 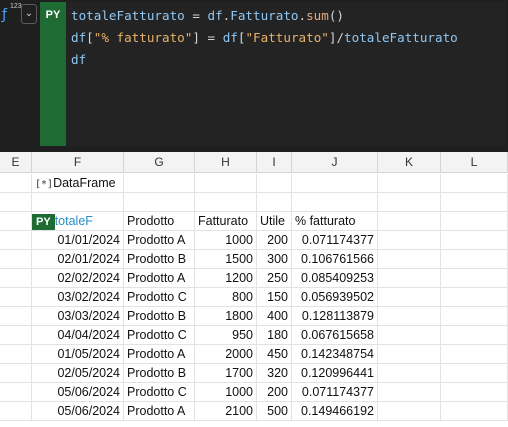 I want to click on date-cell: 02/01/2024, so click(x=78, y=259).